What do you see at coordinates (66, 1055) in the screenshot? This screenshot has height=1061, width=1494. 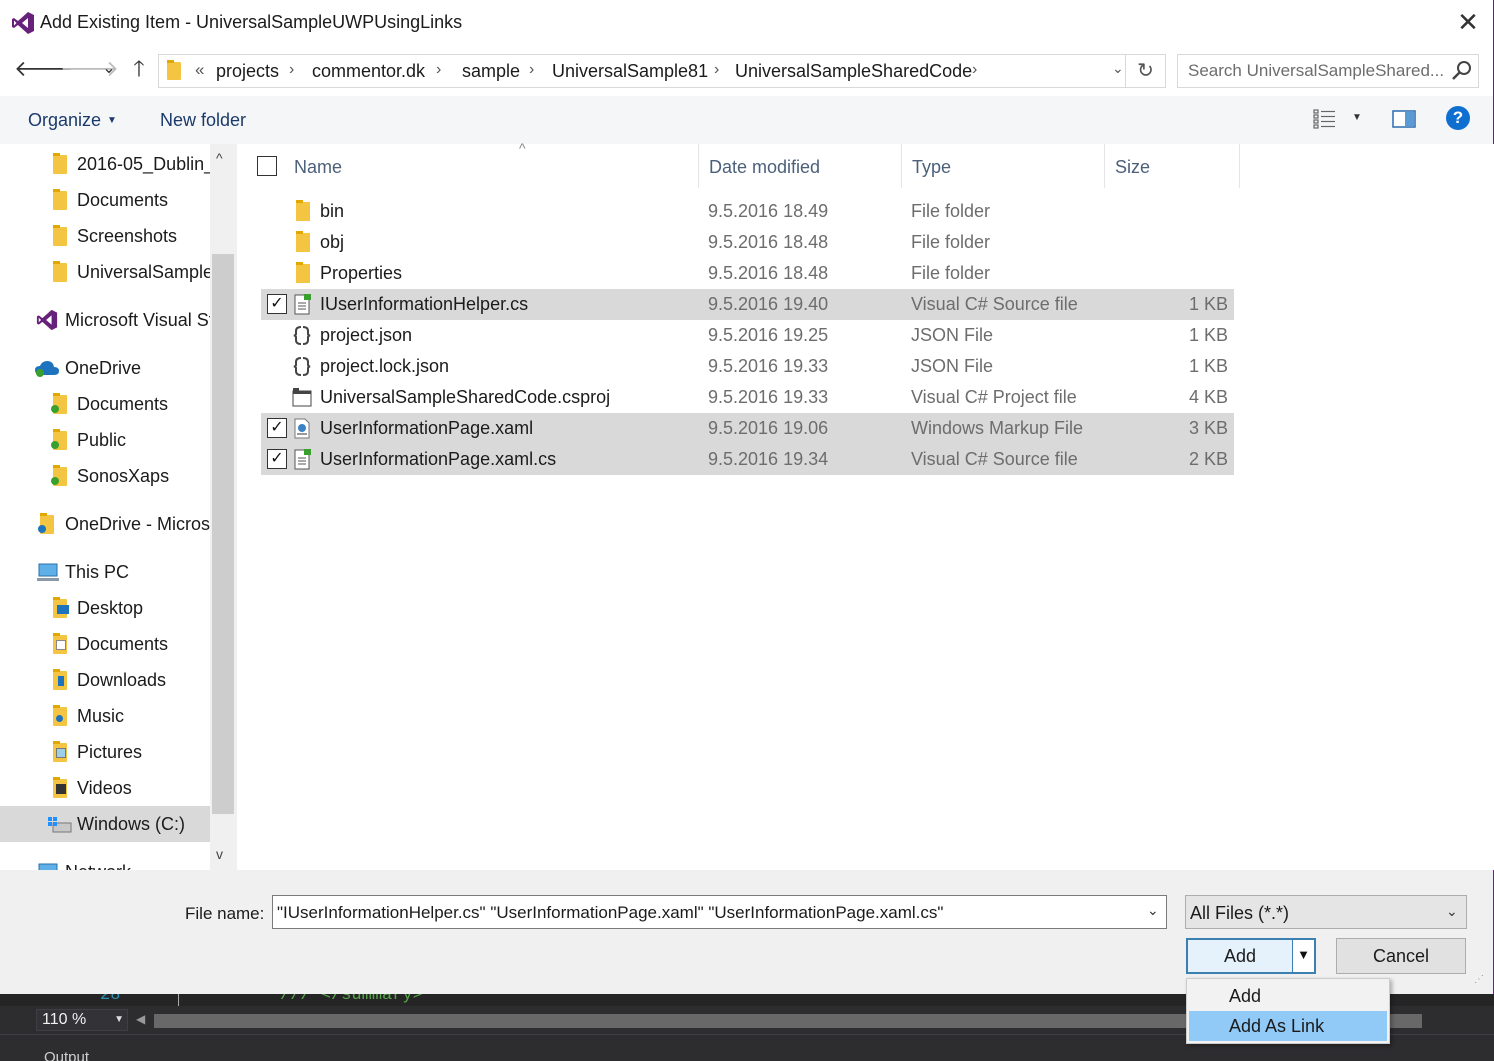 I see `output-tab: Output` at bounding box center [66, 1055].